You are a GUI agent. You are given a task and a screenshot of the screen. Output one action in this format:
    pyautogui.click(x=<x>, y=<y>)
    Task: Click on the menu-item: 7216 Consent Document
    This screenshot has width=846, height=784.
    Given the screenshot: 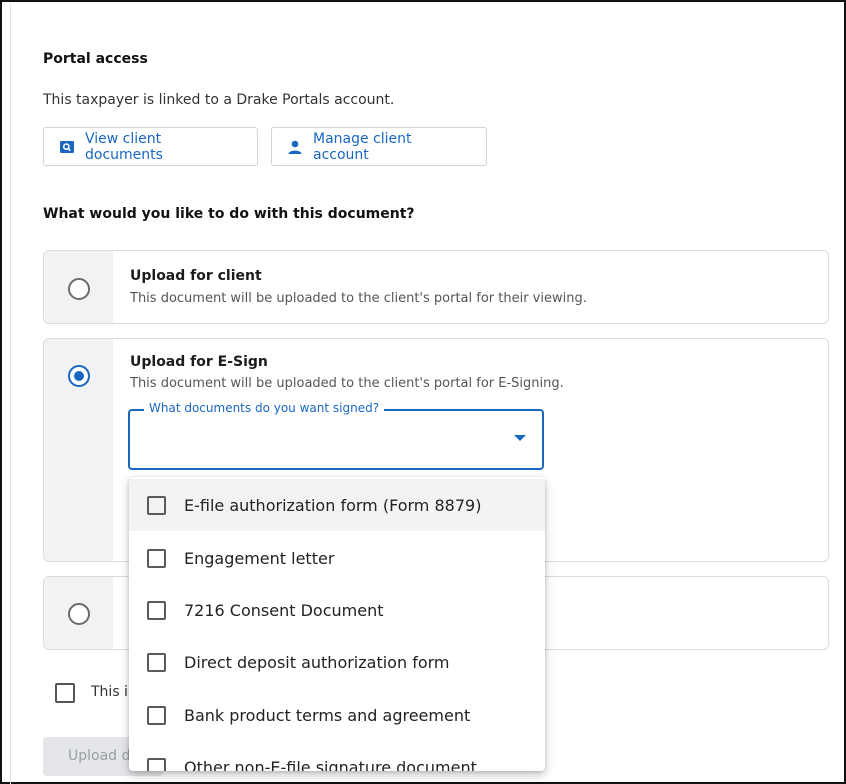 What is the action you would take?
    pyautogui.click(x=337, y=610)
    